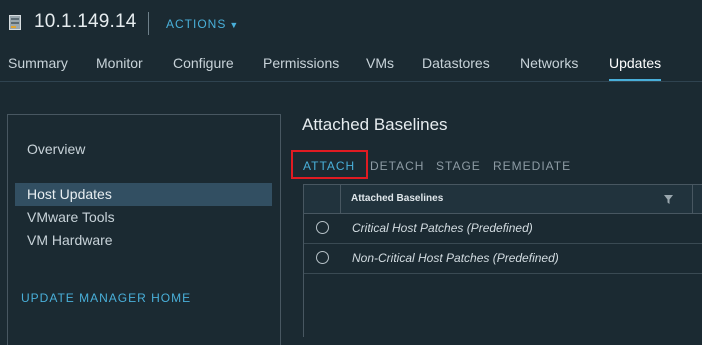 The image size is (702, 345). What do you see at coordinates (668, 199) in the screenshot?
I see `filter-icon` at bounding box center [668, 199].